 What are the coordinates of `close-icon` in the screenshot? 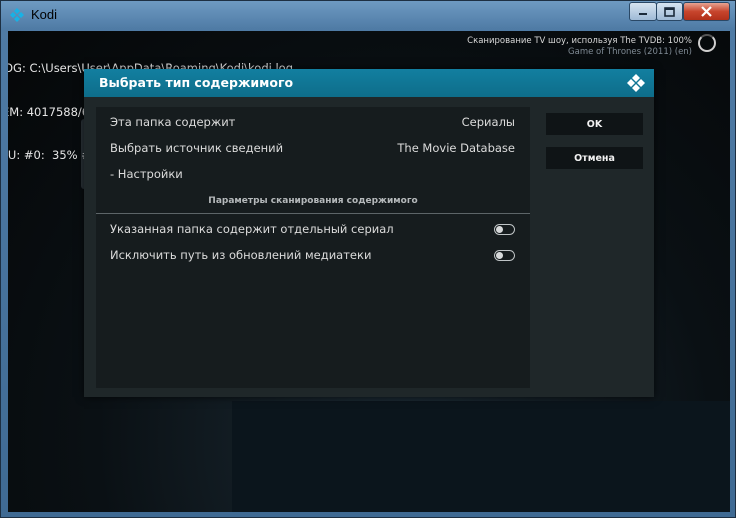 It's located at (706, 11).